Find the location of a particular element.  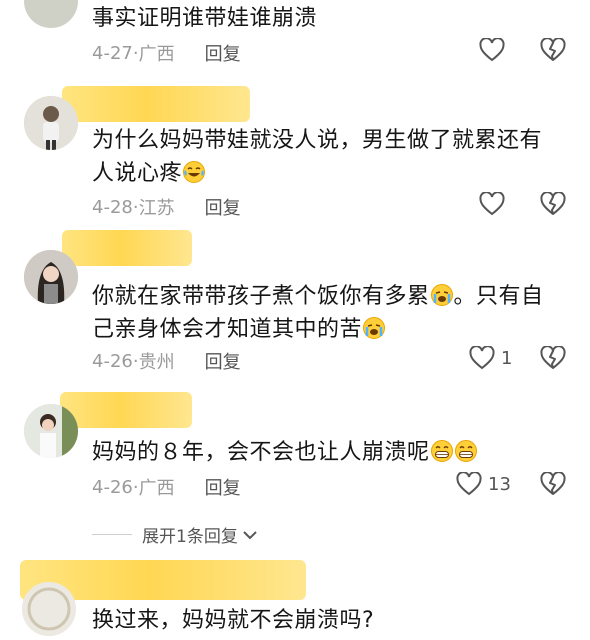

comment-meta: 4-27 · 广西 回复 is located at coordinates (166, 53).